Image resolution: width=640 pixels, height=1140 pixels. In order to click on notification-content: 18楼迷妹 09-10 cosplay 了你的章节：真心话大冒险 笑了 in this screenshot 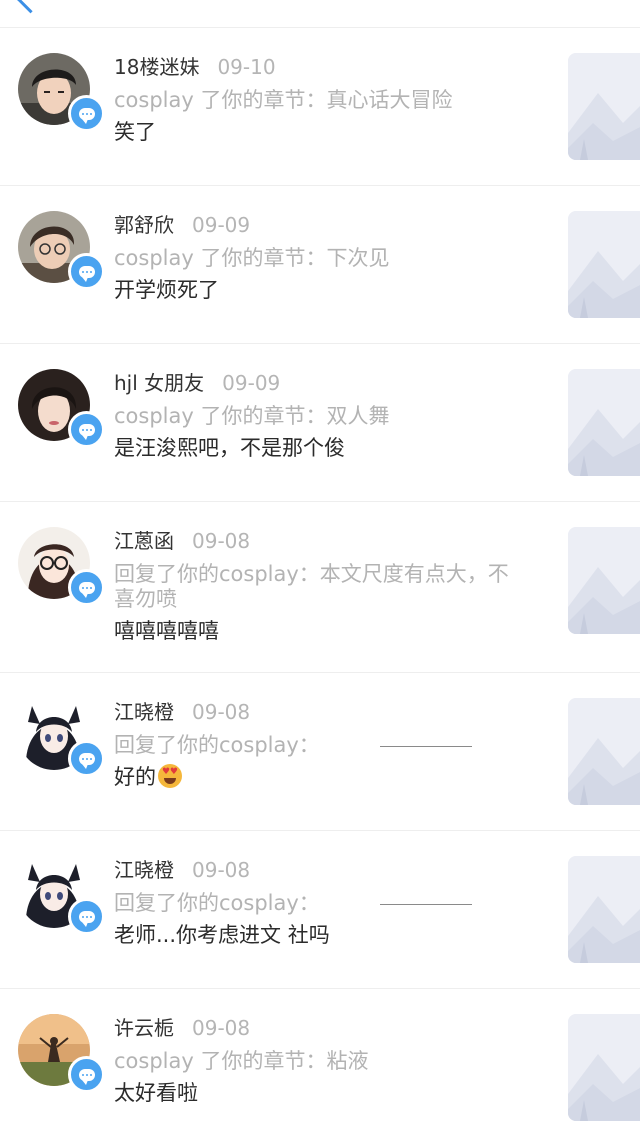, I will do `click(329, 99)`.